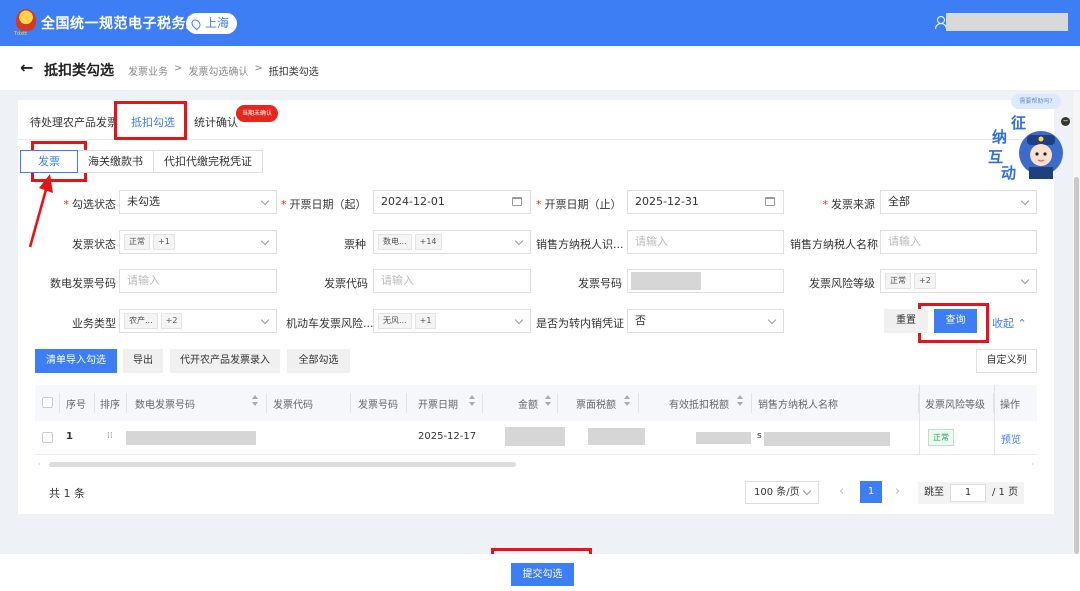 Image resolution: width=1080 pixels, height=591 pixels. What do you see at coordinates (528, 403) in the screenshot?
I see `col-amount: 金额` at bounding box center [528, 403].